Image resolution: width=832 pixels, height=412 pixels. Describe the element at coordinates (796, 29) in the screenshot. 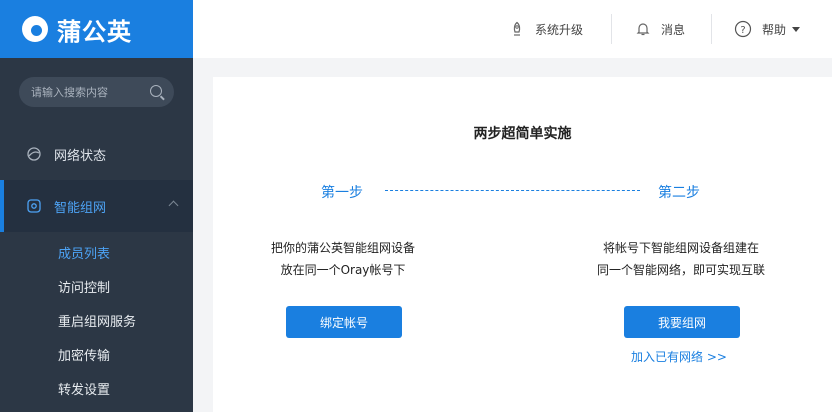

I see `caret-down-icon` at that location.